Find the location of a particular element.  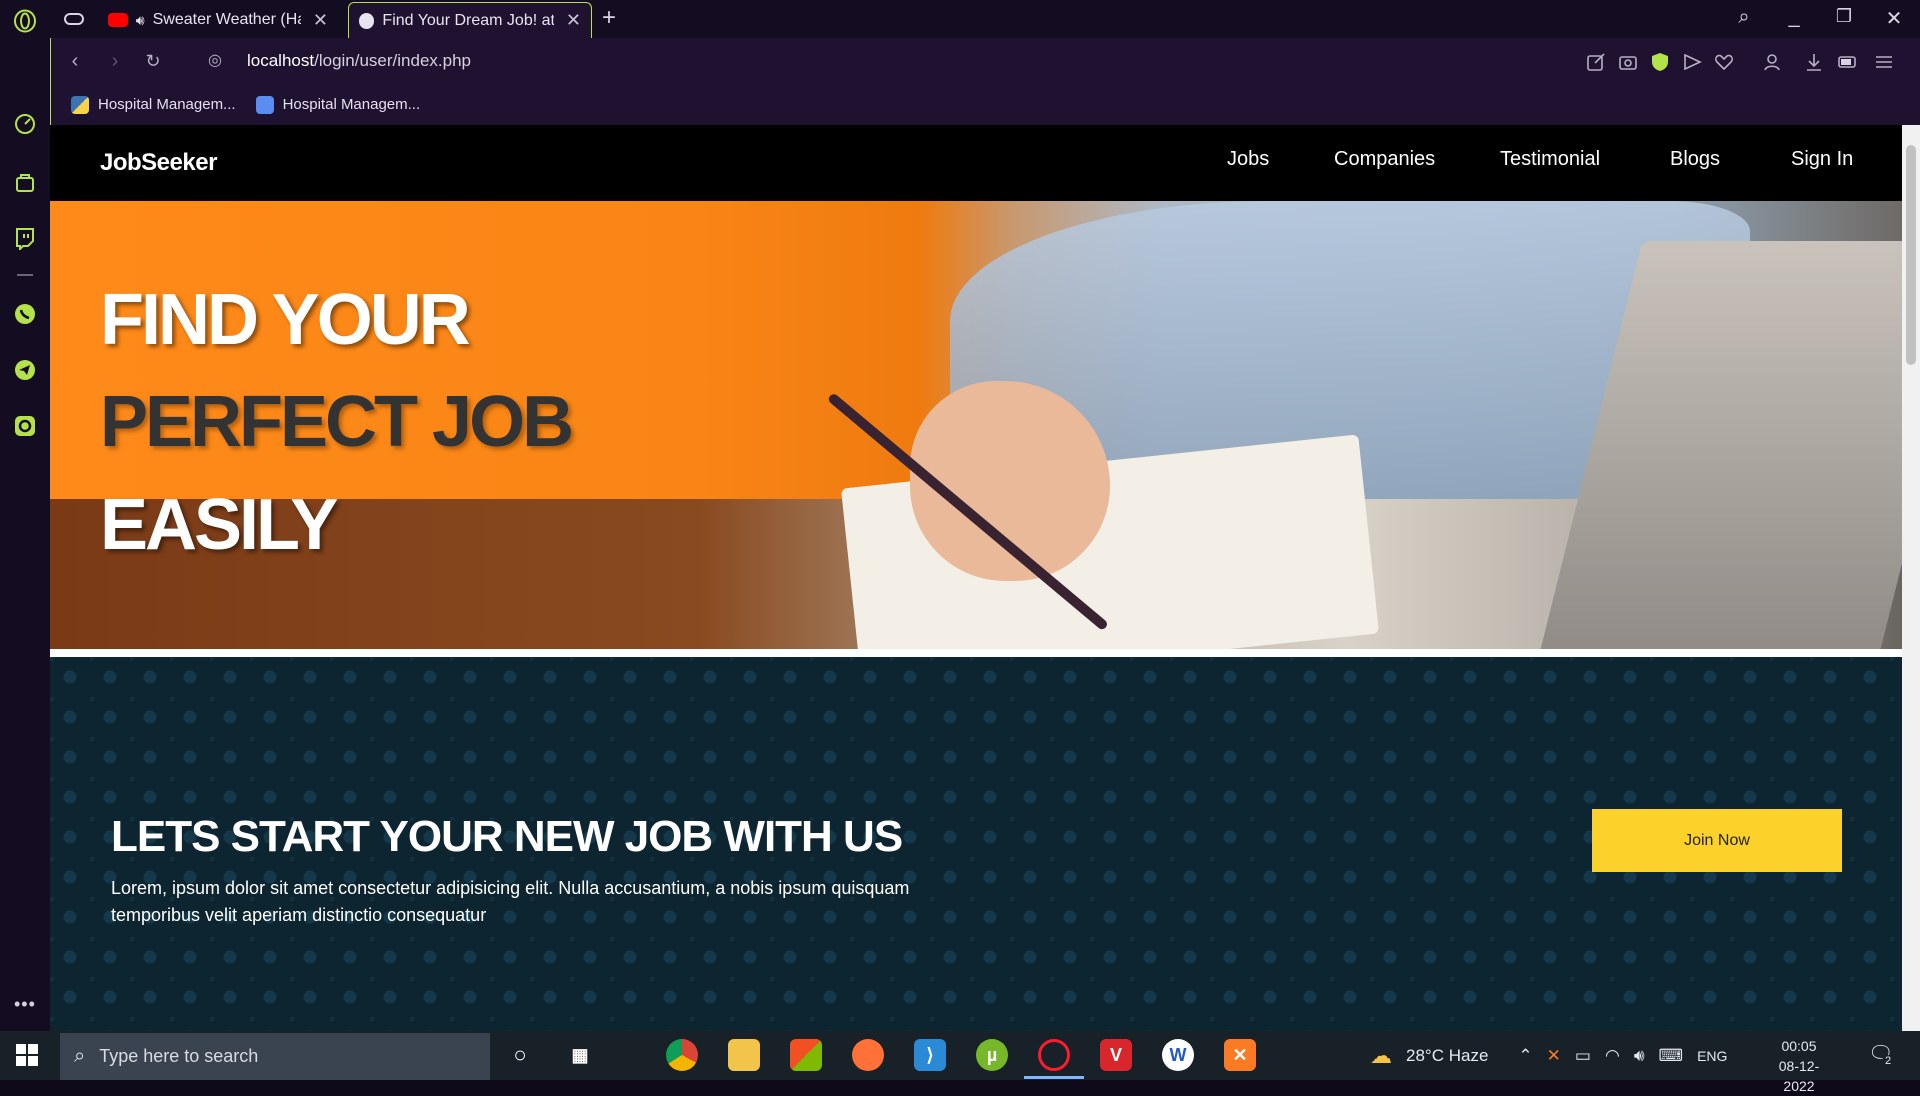

send-icon is located at coordinates (1692, 62).